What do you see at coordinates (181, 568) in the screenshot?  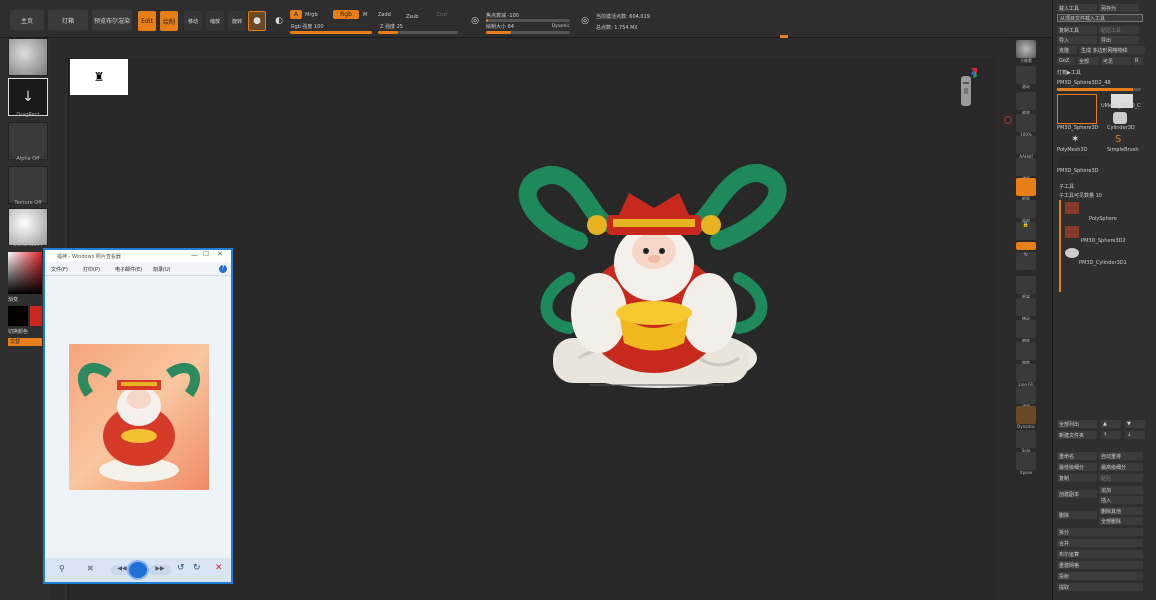 I see `rotate-left-icon: ↺` at bounding box center [181, 568].